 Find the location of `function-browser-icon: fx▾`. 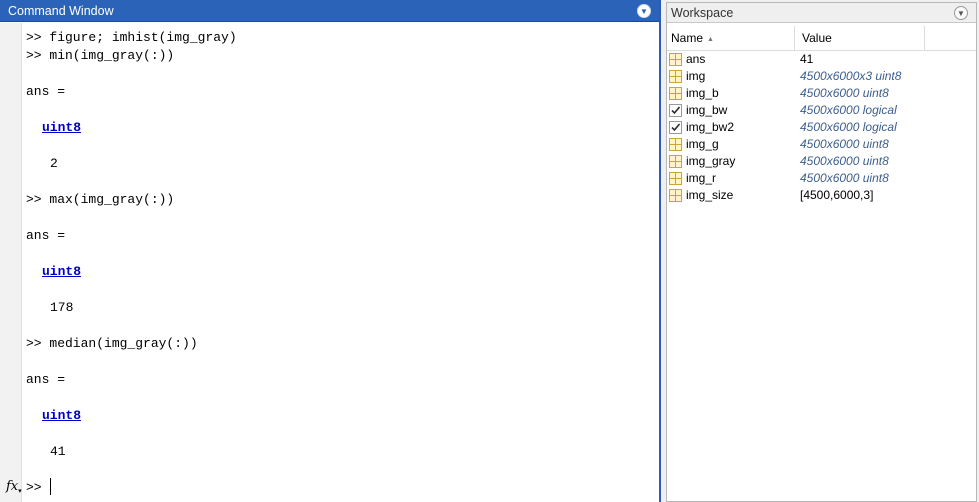

function-browser-icon: fx▾ is located at coordinates (14, 487).